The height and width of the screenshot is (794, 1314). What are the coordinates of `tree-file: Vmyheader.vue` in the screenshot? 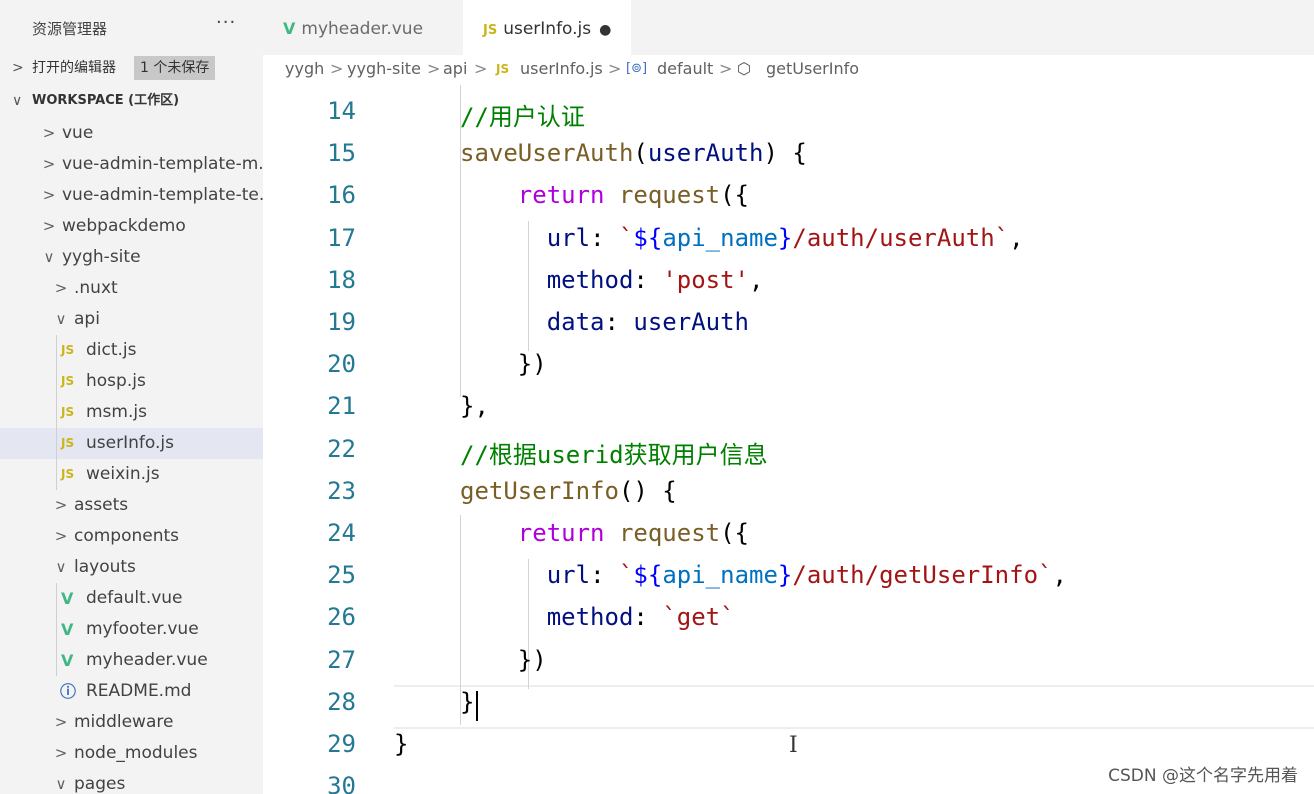 It's located at (131, 660).